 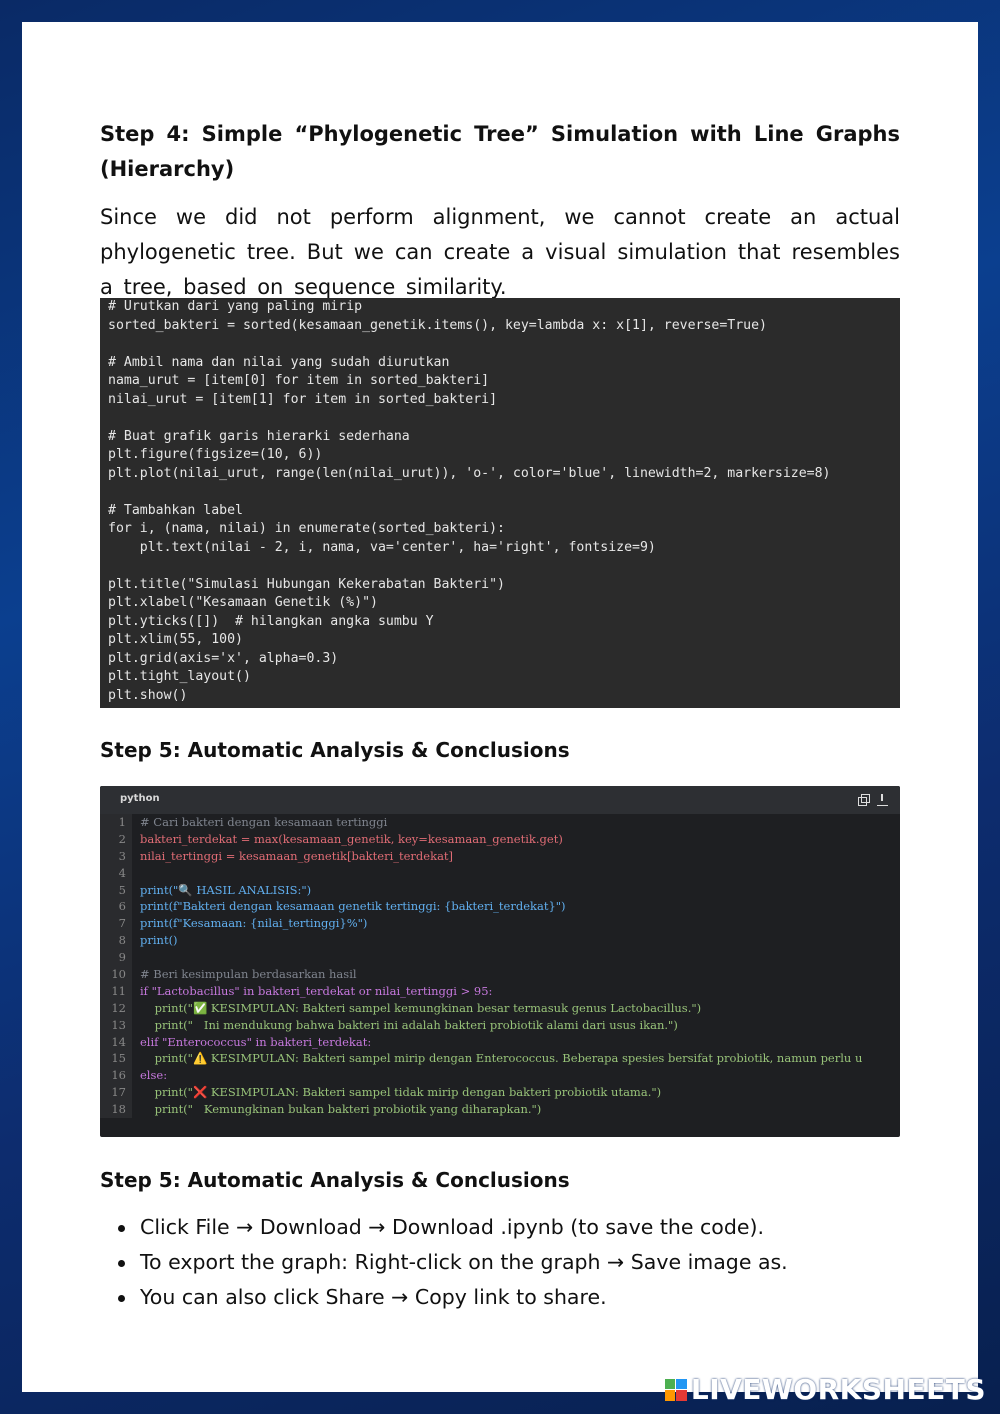 What do you see at coordinates (264, 822) in the screenshot?
I see `code-line: # Cari bakteri dengan kesamaan tertinggi` at bounding box center [264, 822].